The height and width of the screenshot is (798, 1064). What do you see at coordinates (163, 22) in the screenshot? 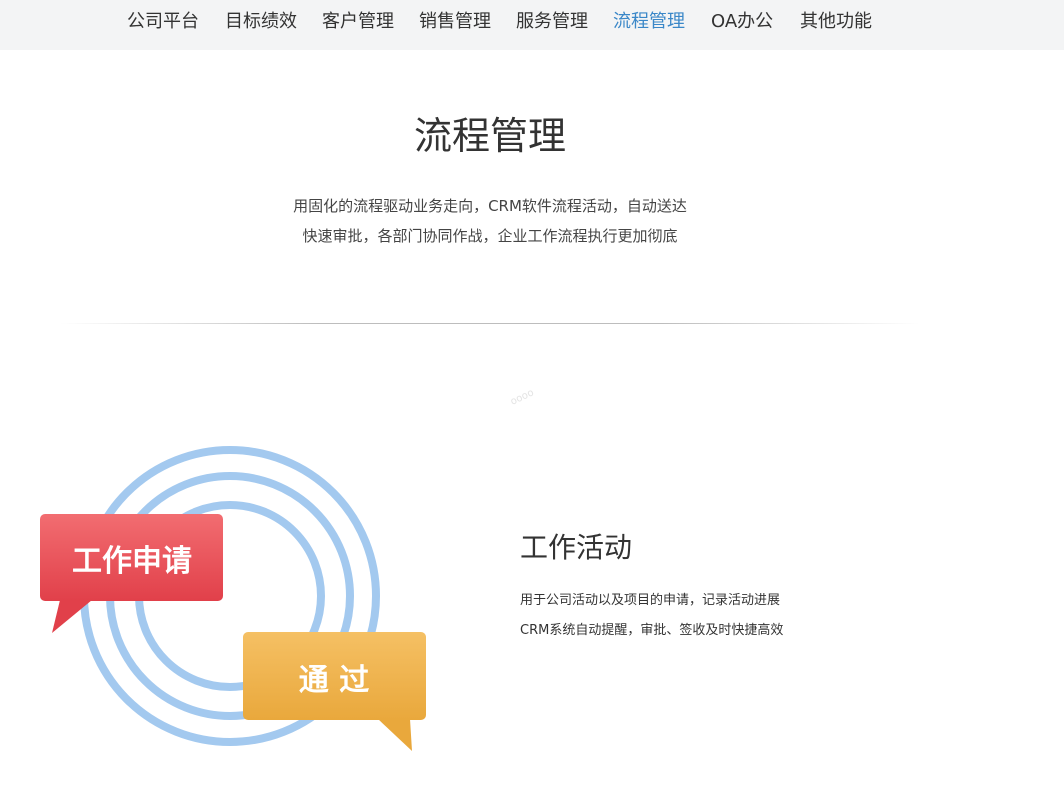
I see `nav-item-company-platform: 公司平台` at bounding box center [163, 22].